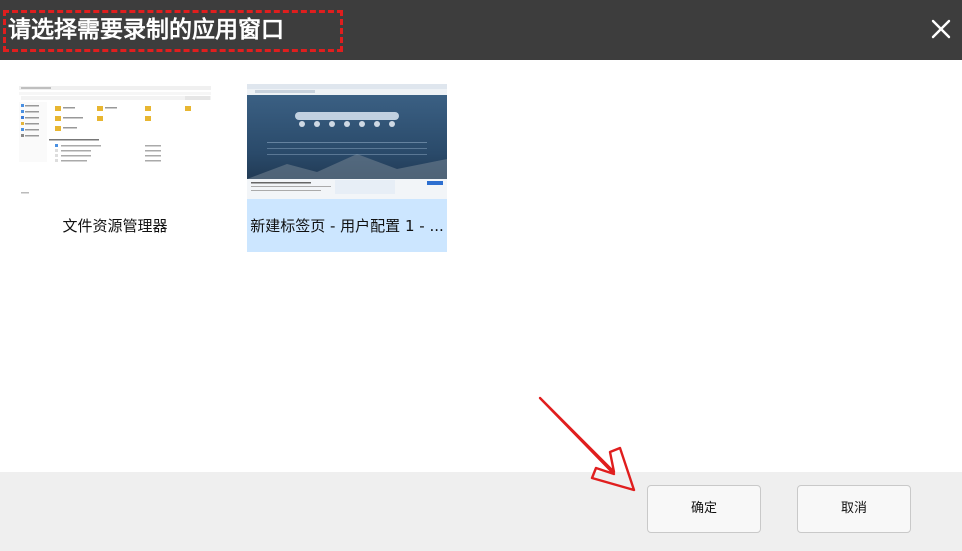 The width and height of the screenshot is (962, 551). What do you see at coordinates (941, 29) in the screenshot?
I see `close-icon` at bounding box center [941, 29].